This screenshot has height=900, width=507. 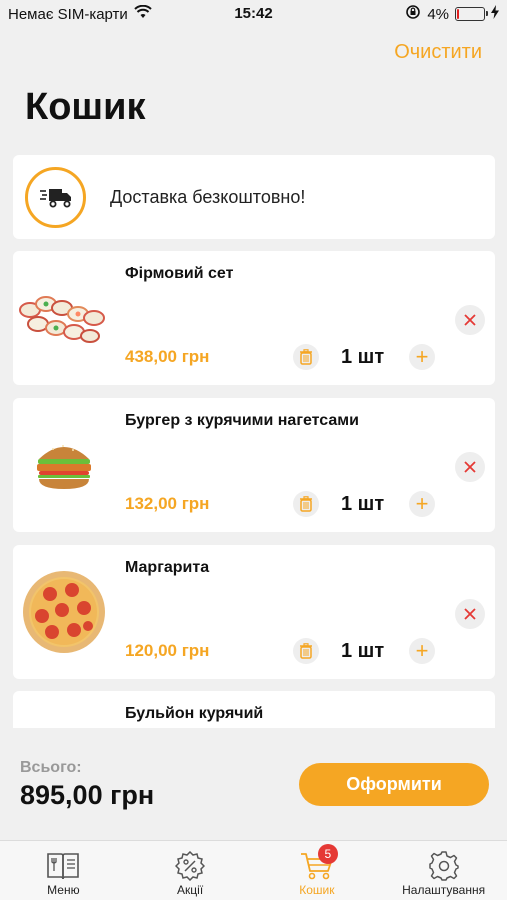 I want to click on settings-gear-icon, so click(x=443, y=866).